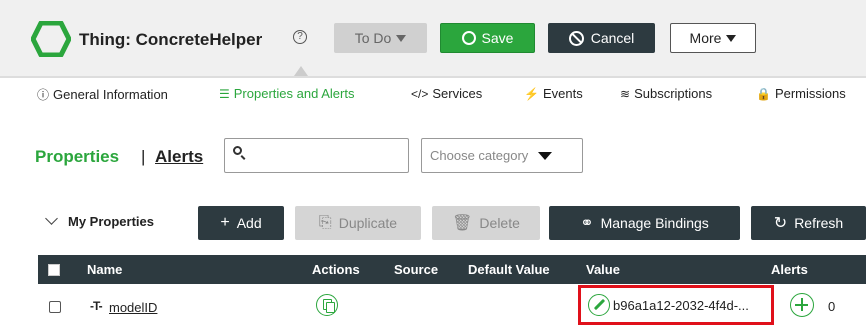 Image resolution: width=866 pixels, height=330 pixels. Describe the element at coordinates (576, 38) in the screenshot. I see `ban-icon` at that location.